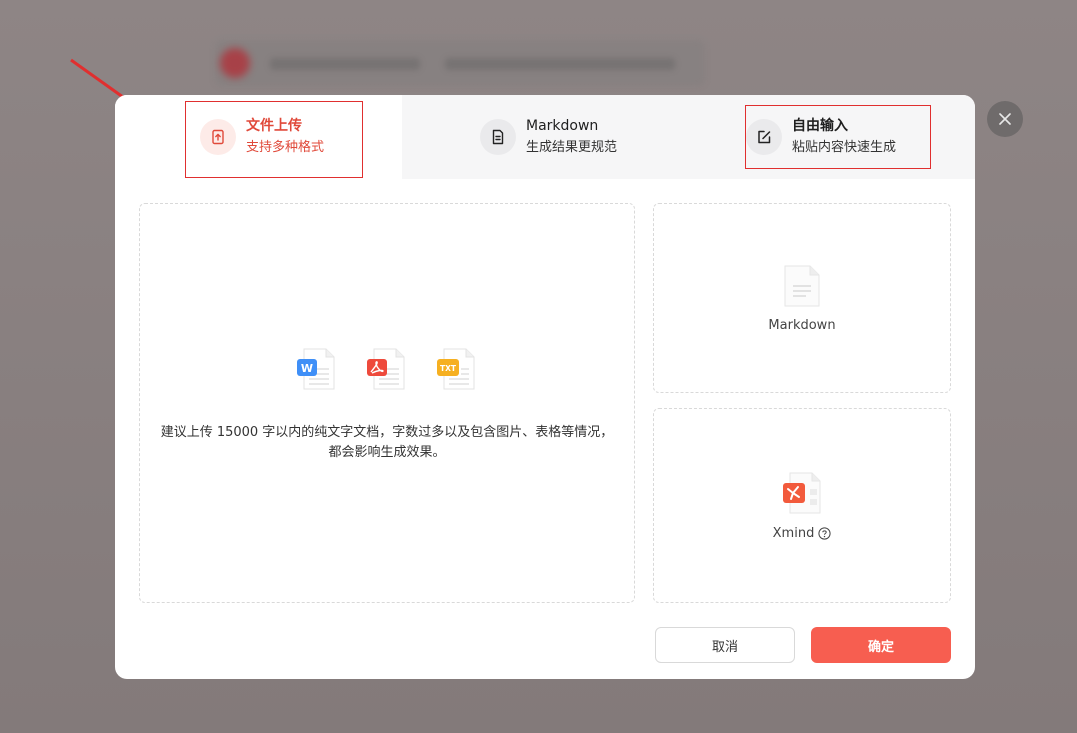 The height and width of the screenshot is (733, 1077). I want to click on close-button, so click(1005, 119).